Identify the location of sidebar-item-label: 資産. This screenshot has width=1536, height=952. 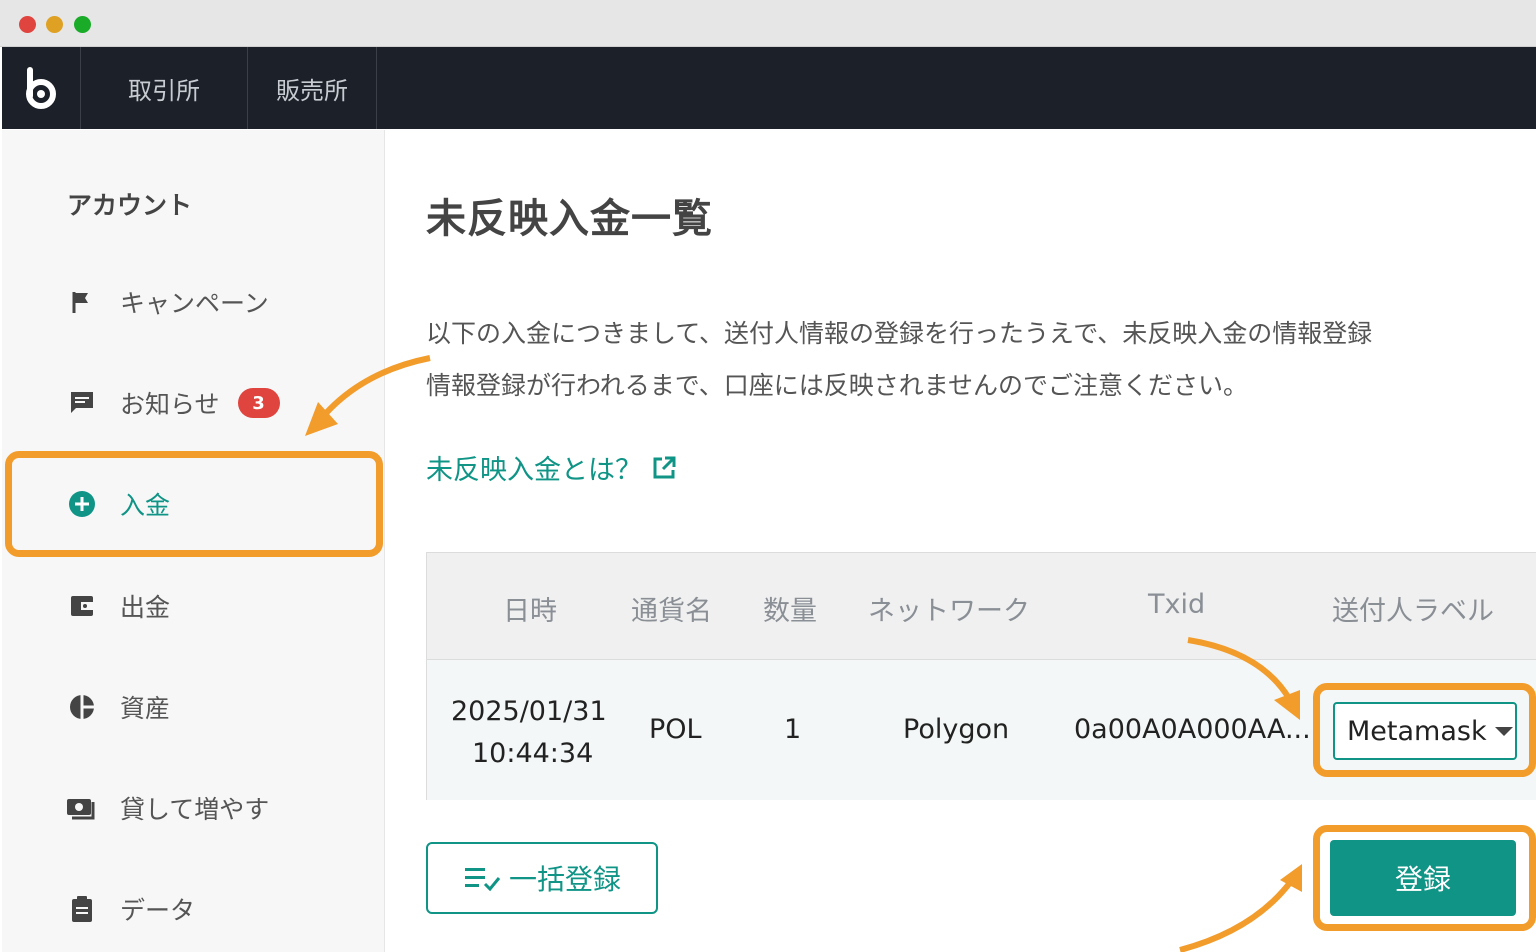
(145, 708).